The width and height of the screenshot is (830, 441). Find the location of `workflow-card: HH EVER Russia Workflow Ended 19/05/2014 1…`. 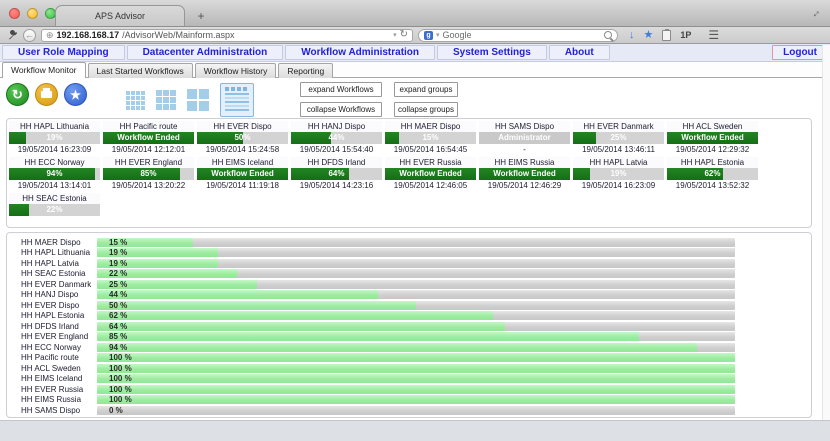

workflow-card: HH EVER Russia Workflow Ended 19/05/2014 1… is located at coordinates (430, 174).